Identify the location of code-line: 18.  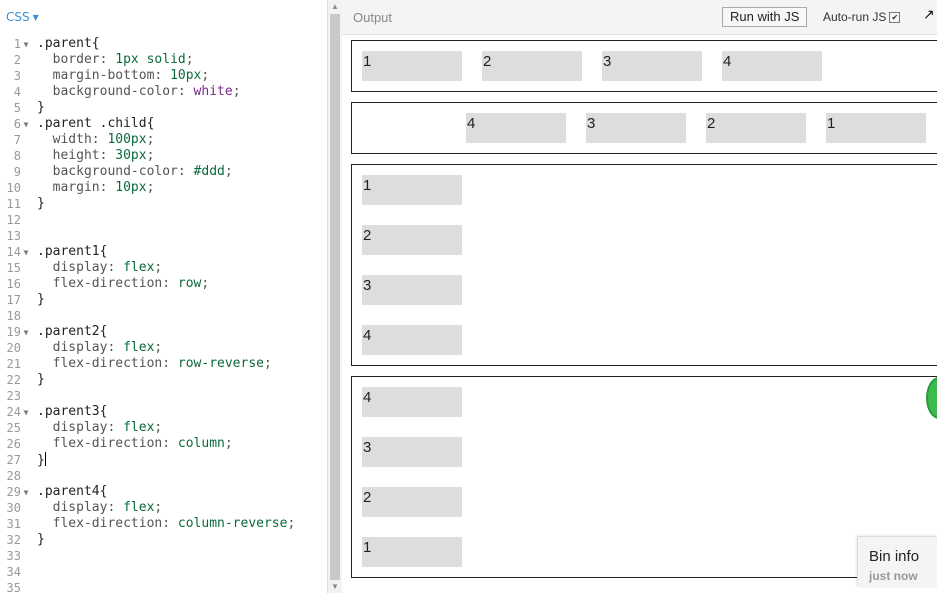
(163, 316).